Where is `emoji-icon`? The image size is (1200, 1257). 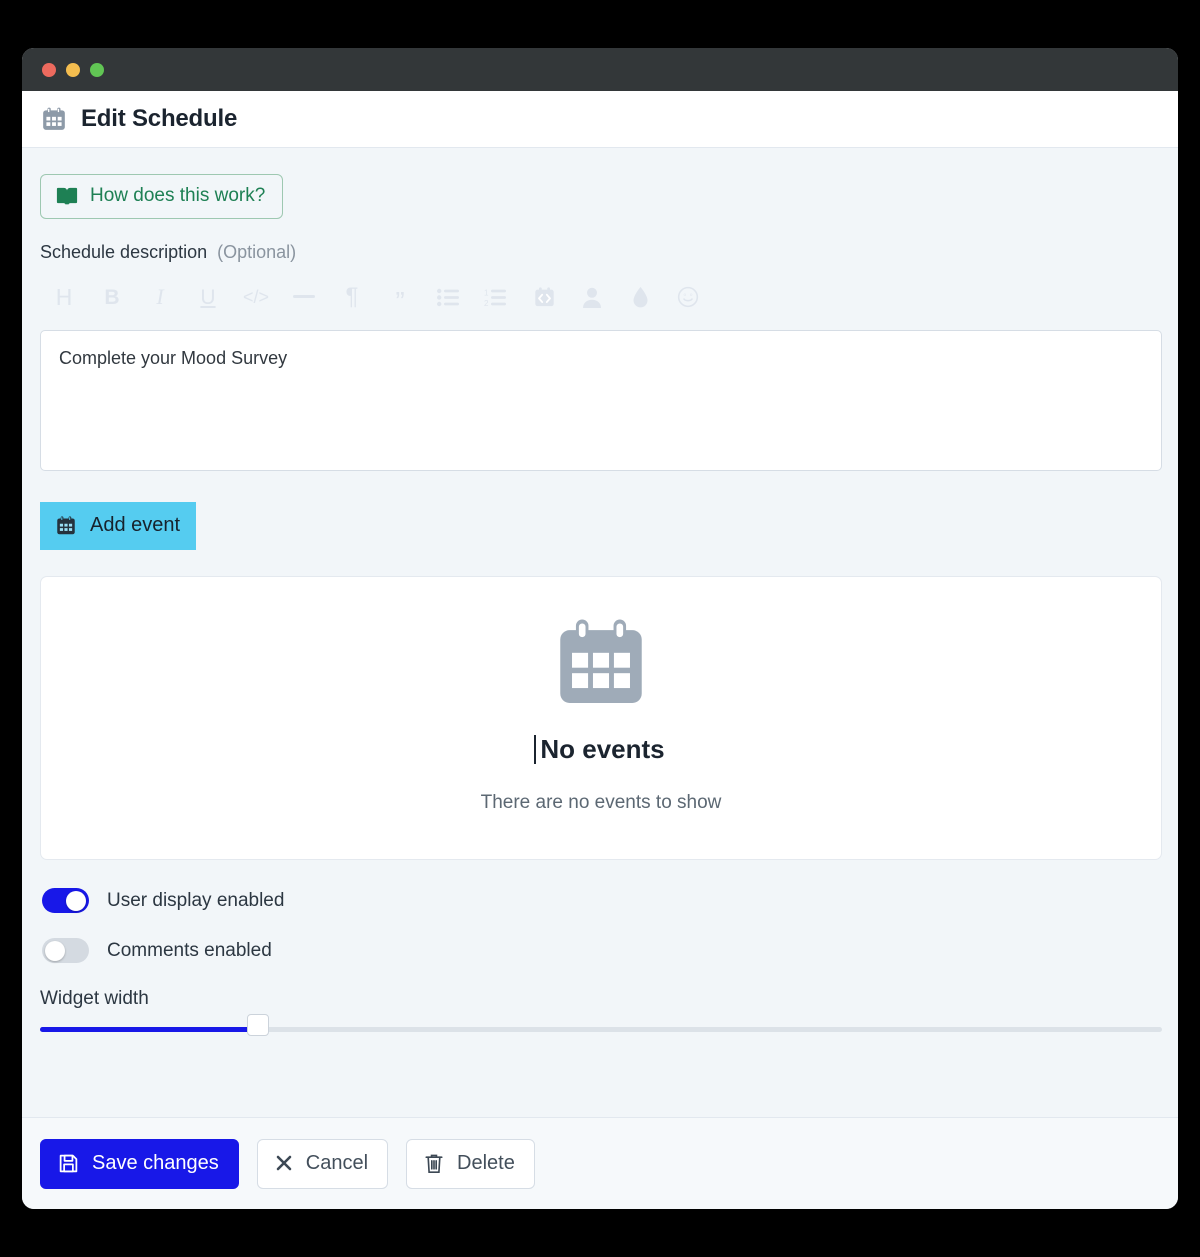
emoji-icon is located at coordinates (688, 297).